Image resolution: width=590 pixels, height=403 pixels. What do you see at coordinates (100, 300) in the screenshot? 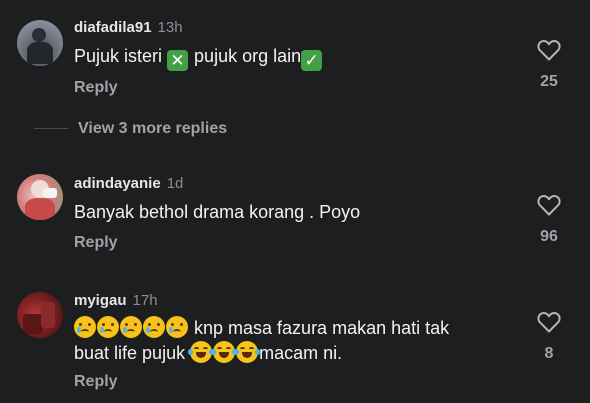
I see `username: myigau` at bounding box center [100, 300].